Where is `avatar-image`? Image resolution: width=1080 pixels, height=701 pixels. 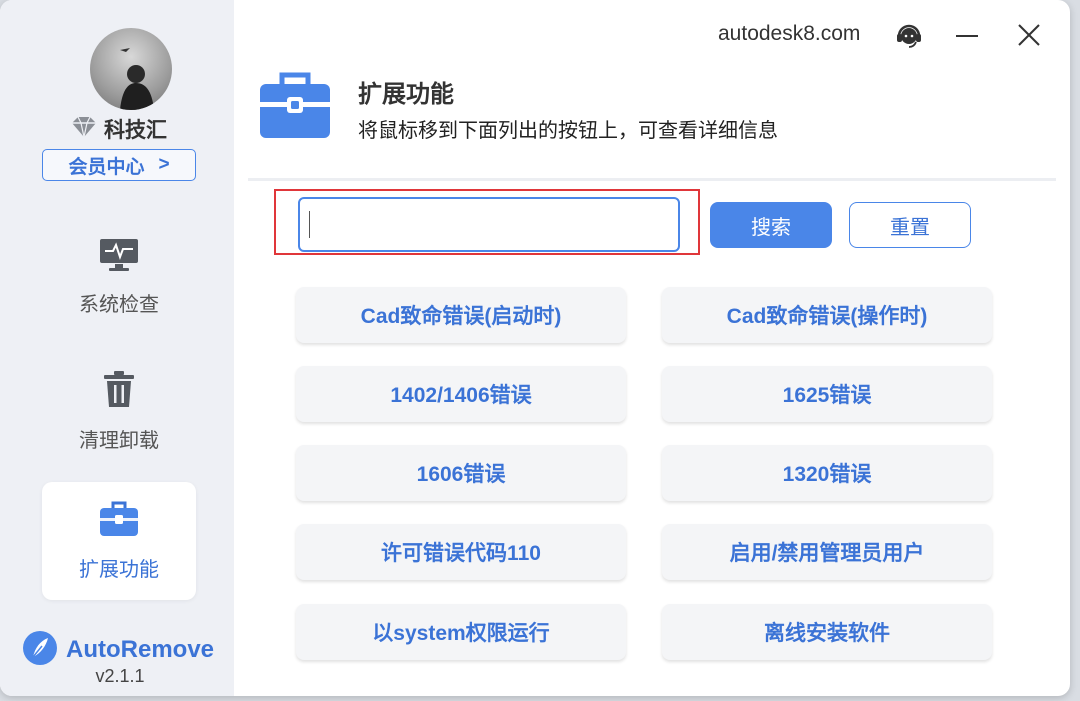 avatar-image is located at coordinates (137, 79).